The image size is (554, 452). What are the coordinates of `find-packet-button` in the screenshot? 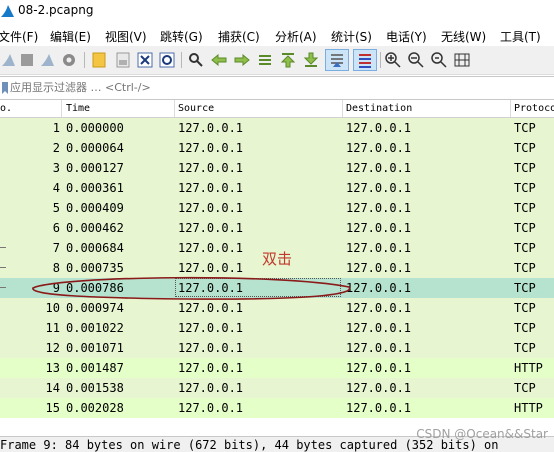 It's located at (196, 60).